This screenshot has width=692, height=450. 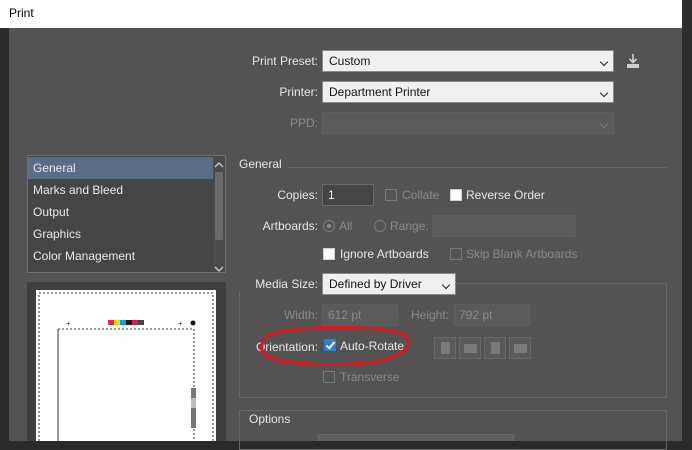 I want to click on options-group, so click(x=453, y=430).